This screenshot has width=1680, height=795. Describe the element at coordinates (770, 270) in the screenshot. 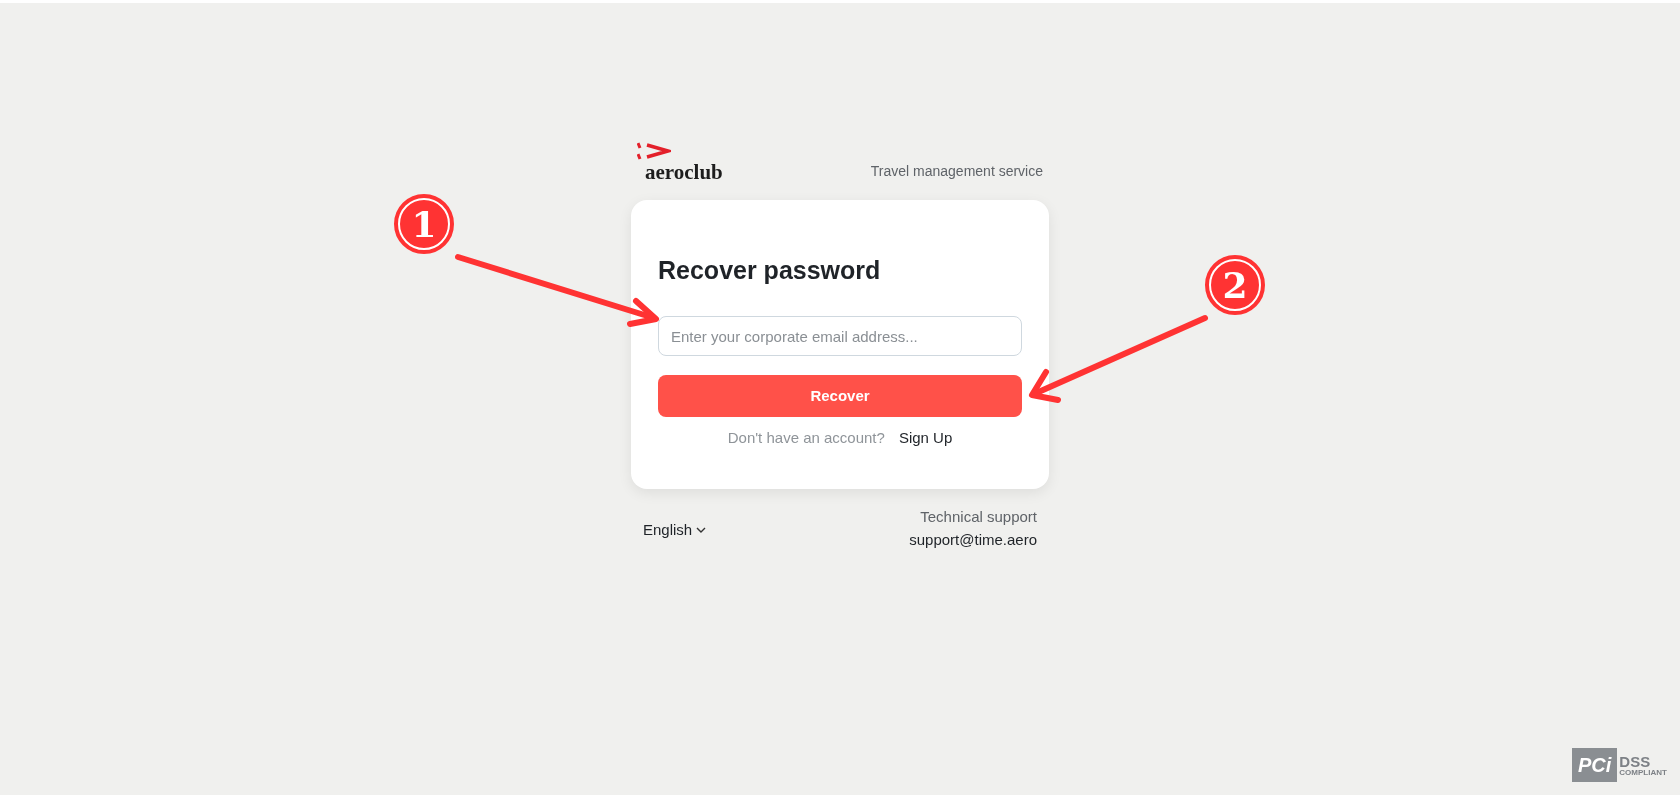

I see `page-title: Recover password` at that location.